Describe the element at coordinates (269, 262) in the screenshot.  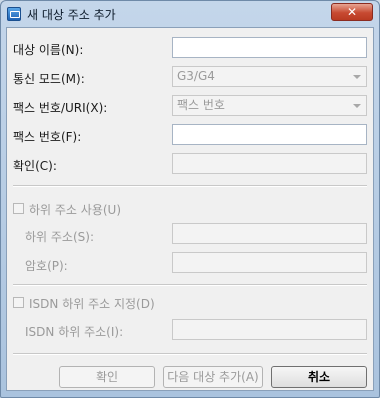
I see `password-input` at that location.